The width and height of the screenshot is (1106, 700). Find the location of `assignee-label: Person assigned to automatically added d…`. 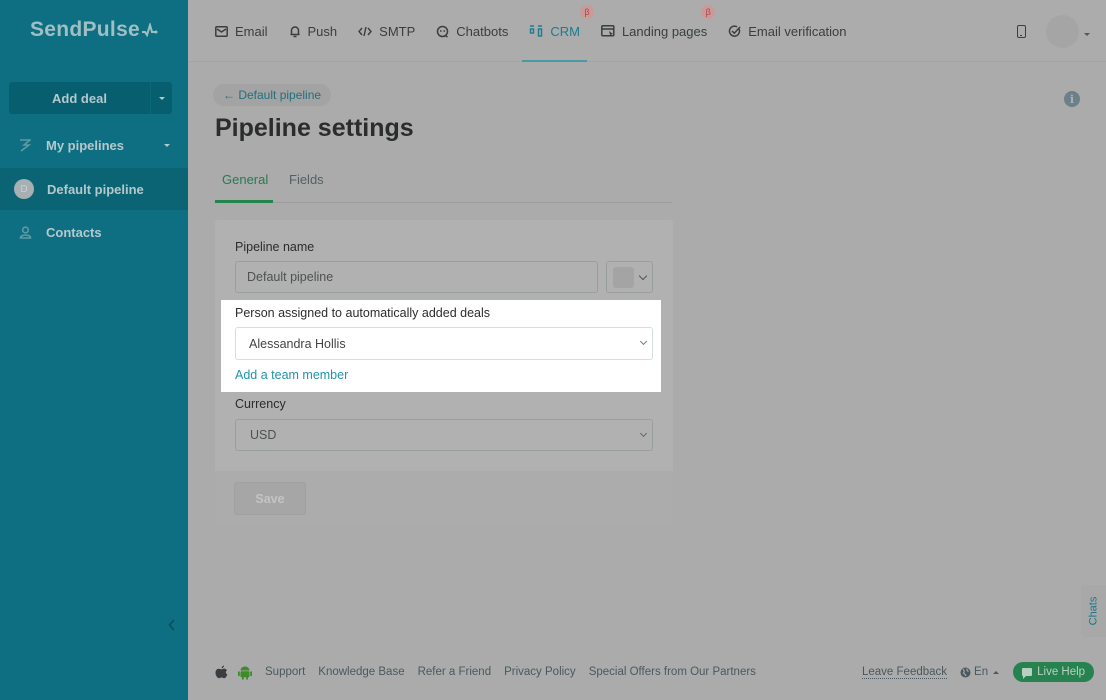

assignee-label: Person assigned to automatically added d… is located at coordinates (363, 313).